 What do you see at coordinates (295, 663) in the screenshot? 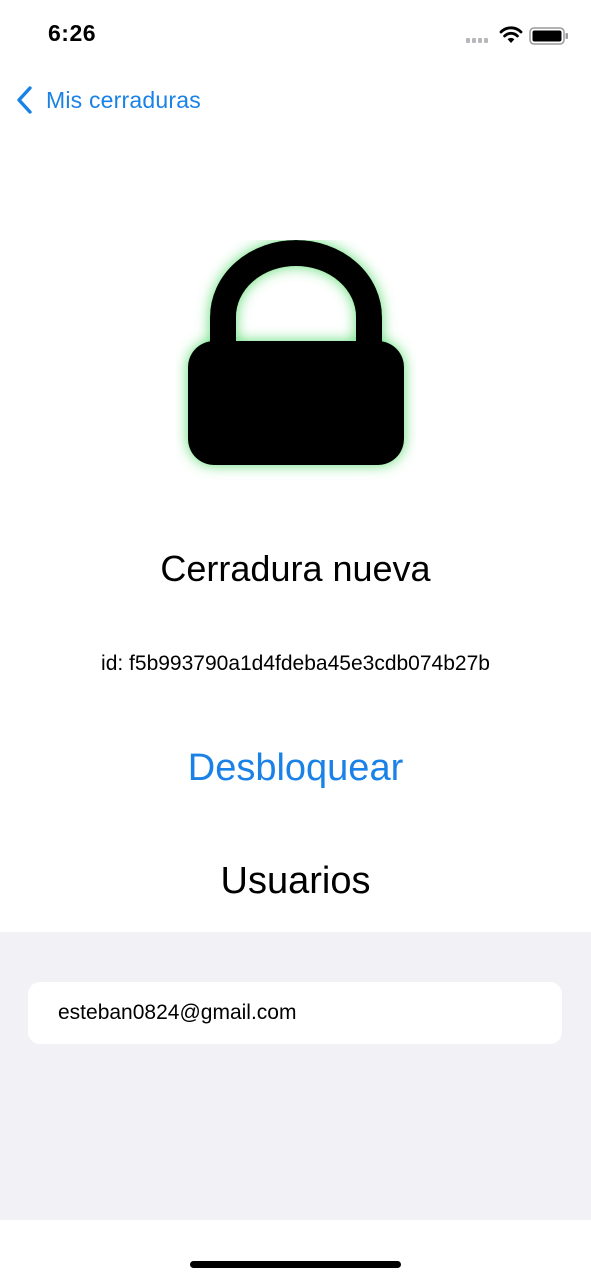
I see `lock-id: id: f5b993790a1d4fdeba45e3cdb074b27b` at bounding box center [295, 663].